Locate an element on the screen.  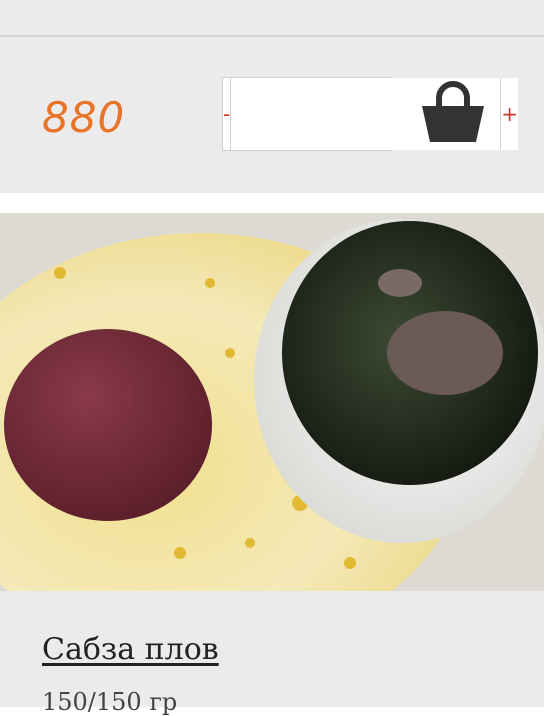
increase-quantity-button: + is located at coordinates (509, 114).